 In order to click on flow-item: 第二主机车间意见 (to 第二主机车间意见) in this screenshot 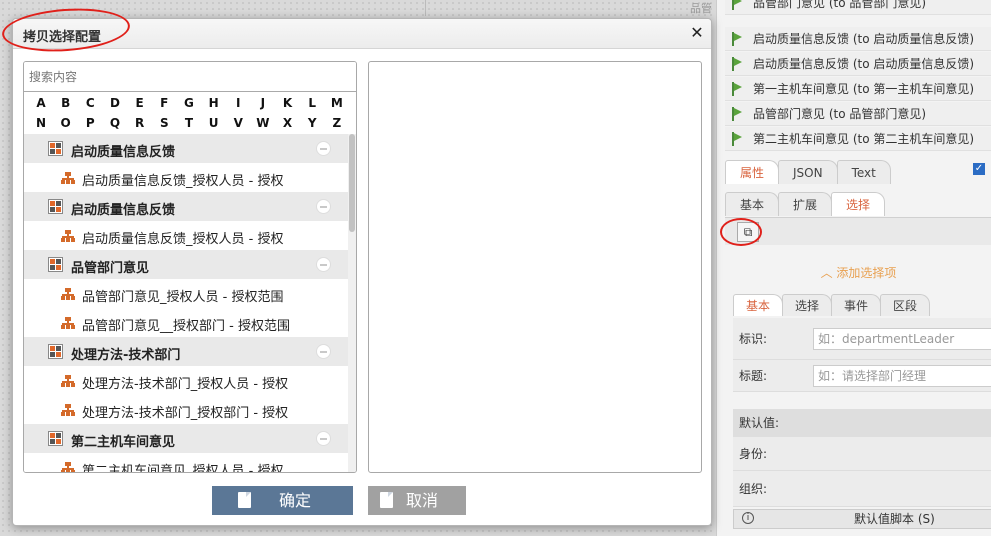, I will do `click(858, 139)`.